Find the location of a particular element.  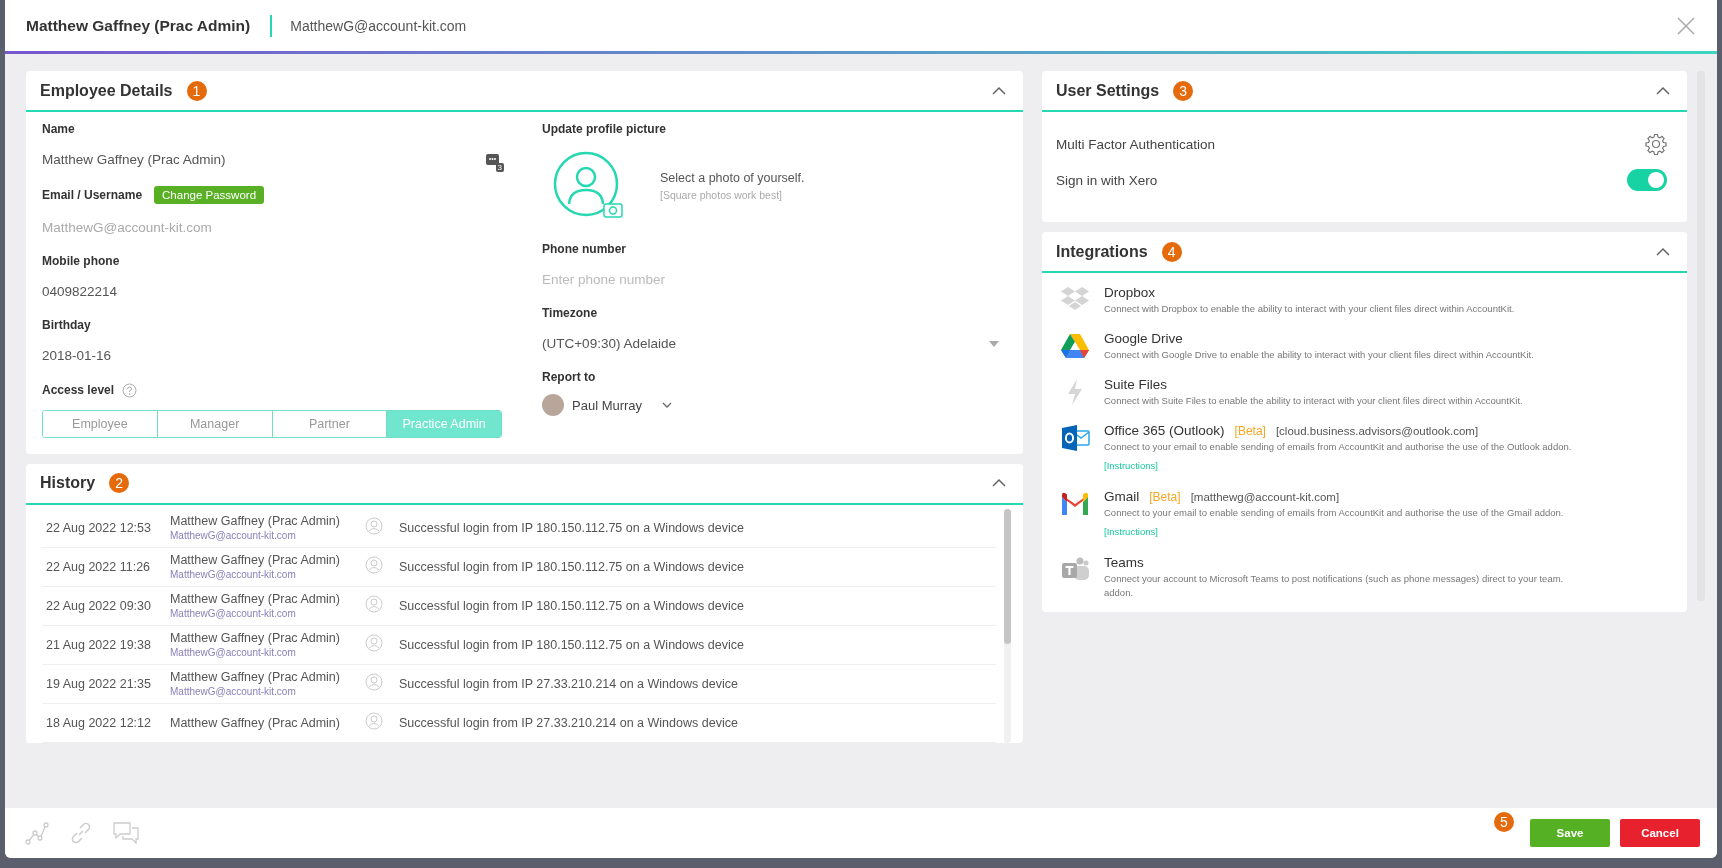

section-title: Integrations is located at coordinates (1102, 251).